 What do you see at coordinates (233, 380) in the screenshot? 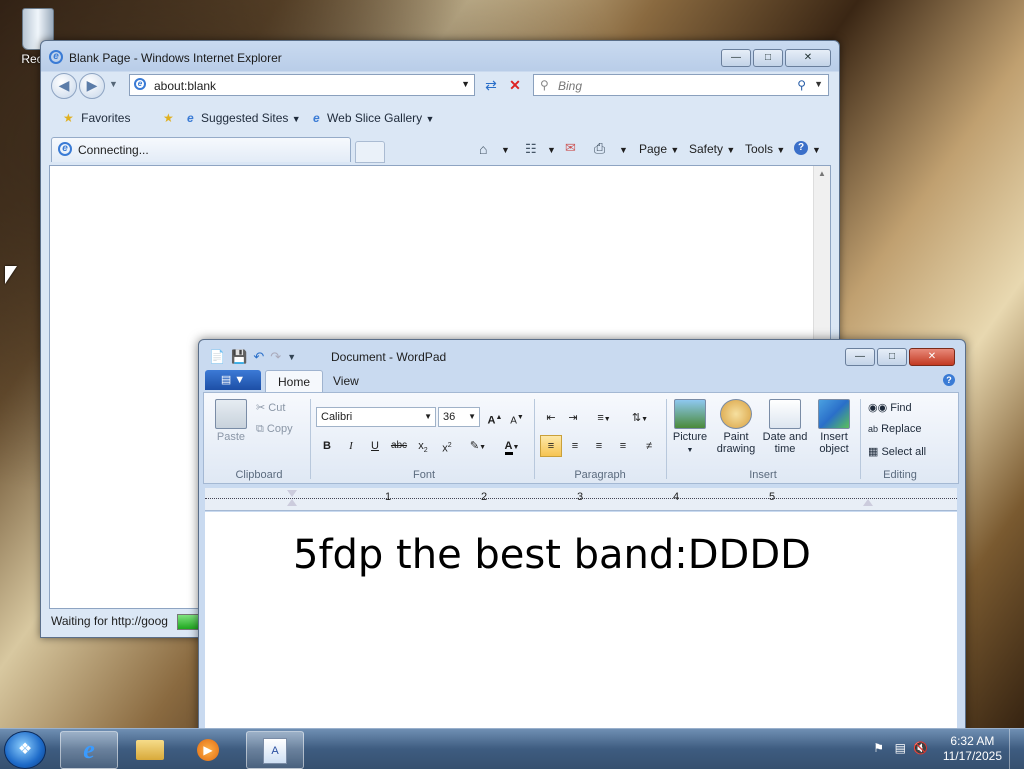
I see `application-menu-button: ▤ ▼` at bounding box center [233, 380].